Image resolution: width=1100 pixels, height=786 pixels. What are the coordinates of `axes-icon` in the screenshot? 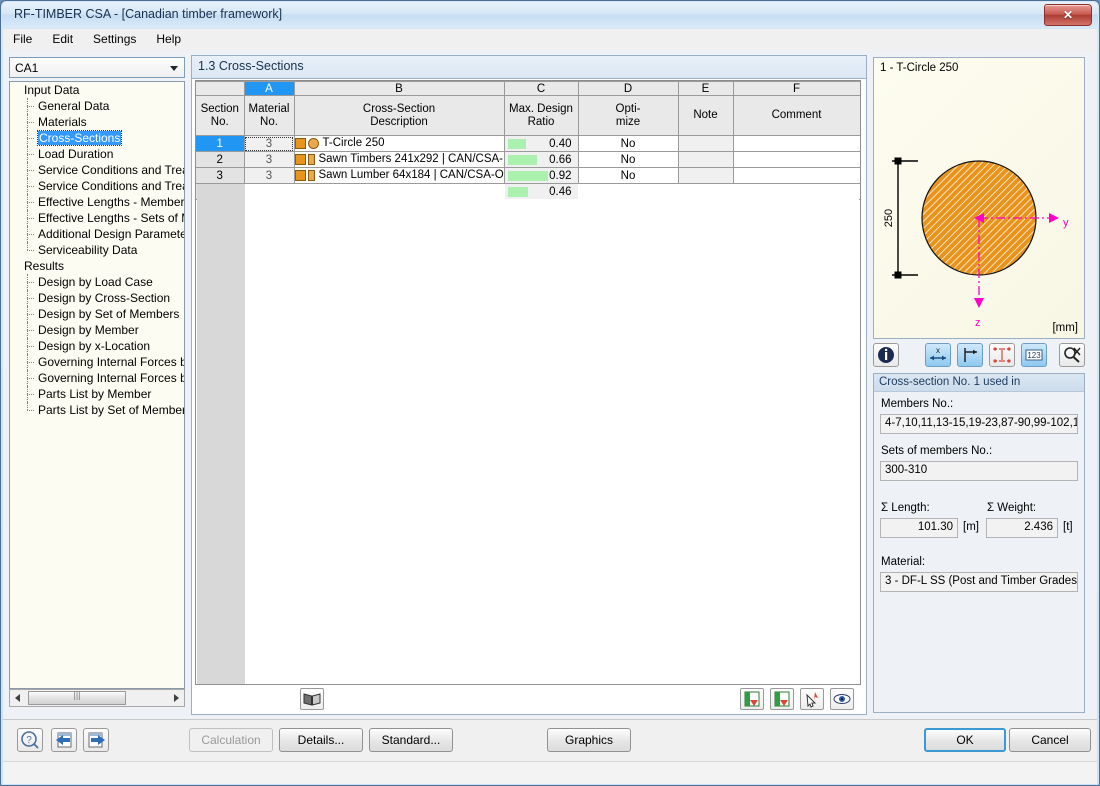 It's located at (970, 355).